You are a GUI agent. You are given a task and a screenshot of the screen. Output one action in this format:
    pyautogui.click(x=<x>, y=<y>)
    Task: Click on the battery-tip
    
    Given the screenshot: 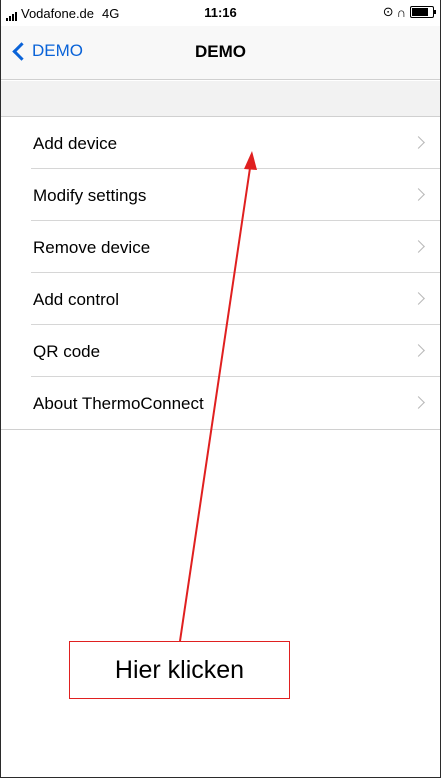 What is the action you would take?
    pyautogui.click(x=435, y=12)
    